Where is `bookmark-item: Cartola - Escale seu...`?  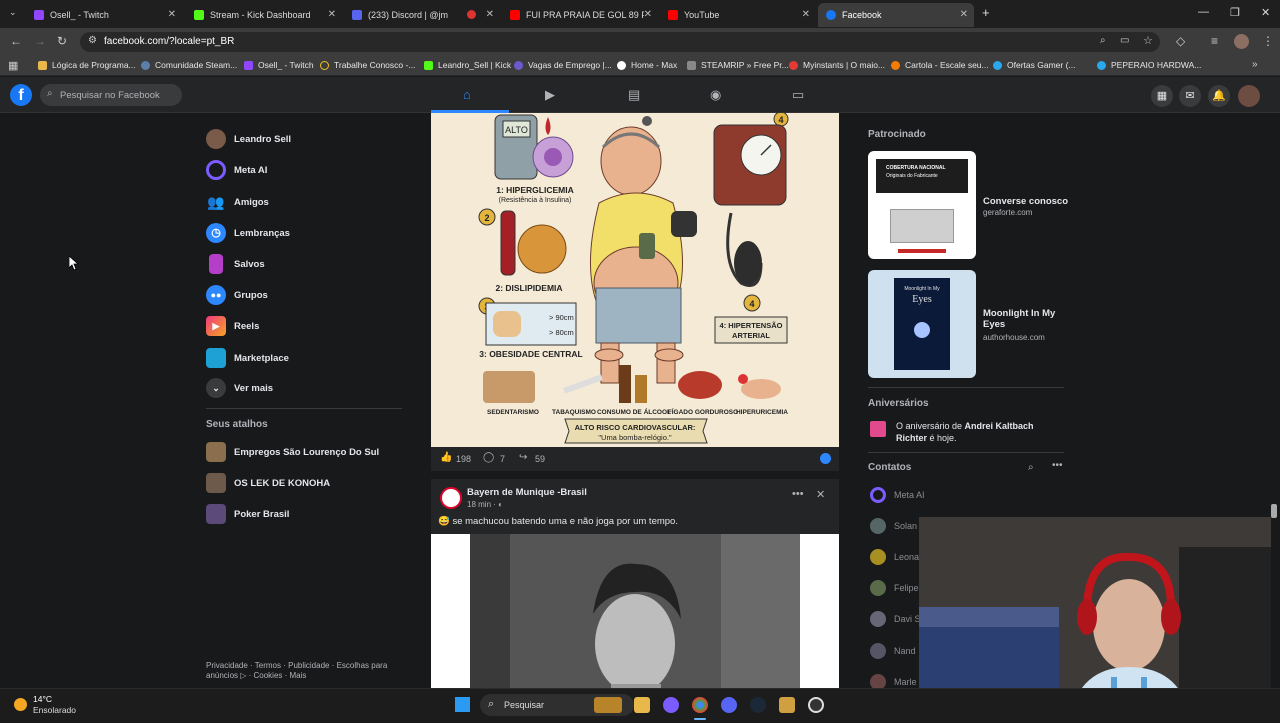
bookmark-item: Cartola - Escale seu... is located at coordinates (940, 65).